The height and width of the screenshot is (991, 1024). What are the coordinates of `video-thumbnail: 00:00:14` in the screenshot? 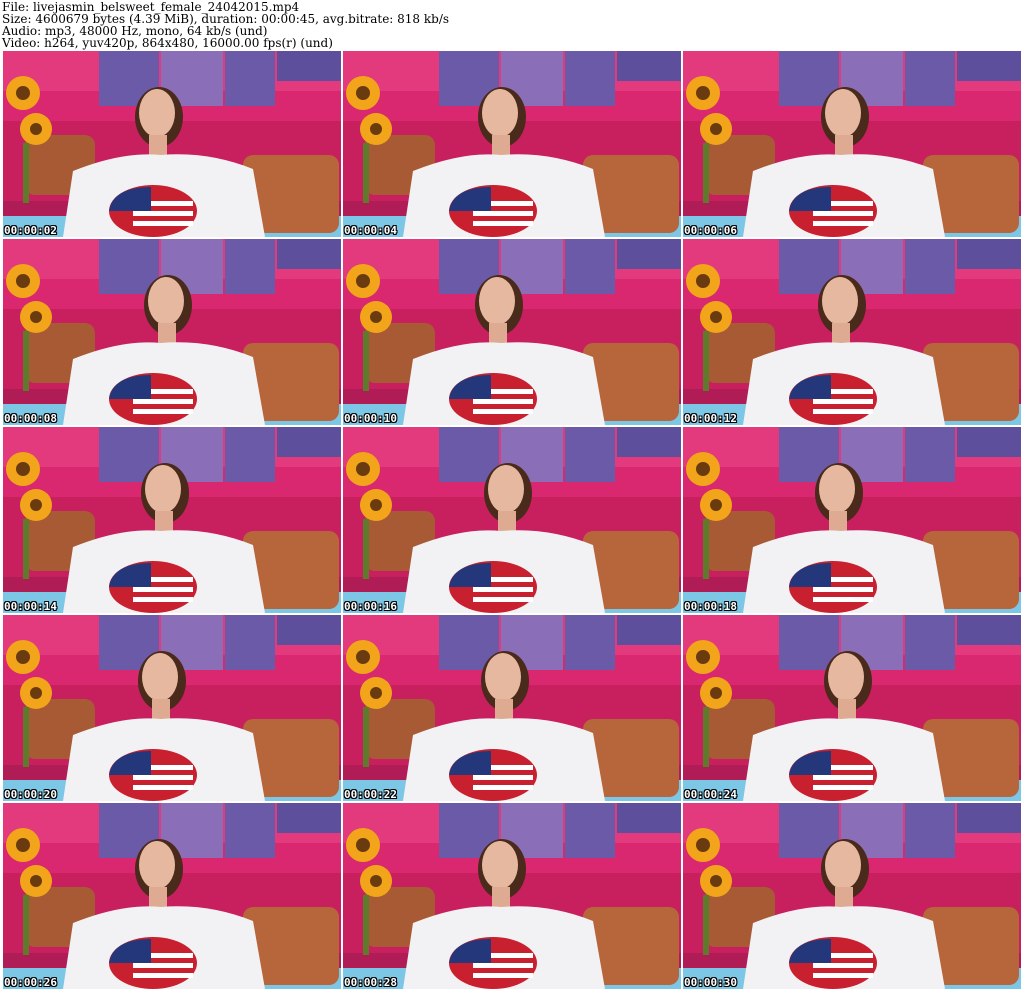 It's located at (172, 520).